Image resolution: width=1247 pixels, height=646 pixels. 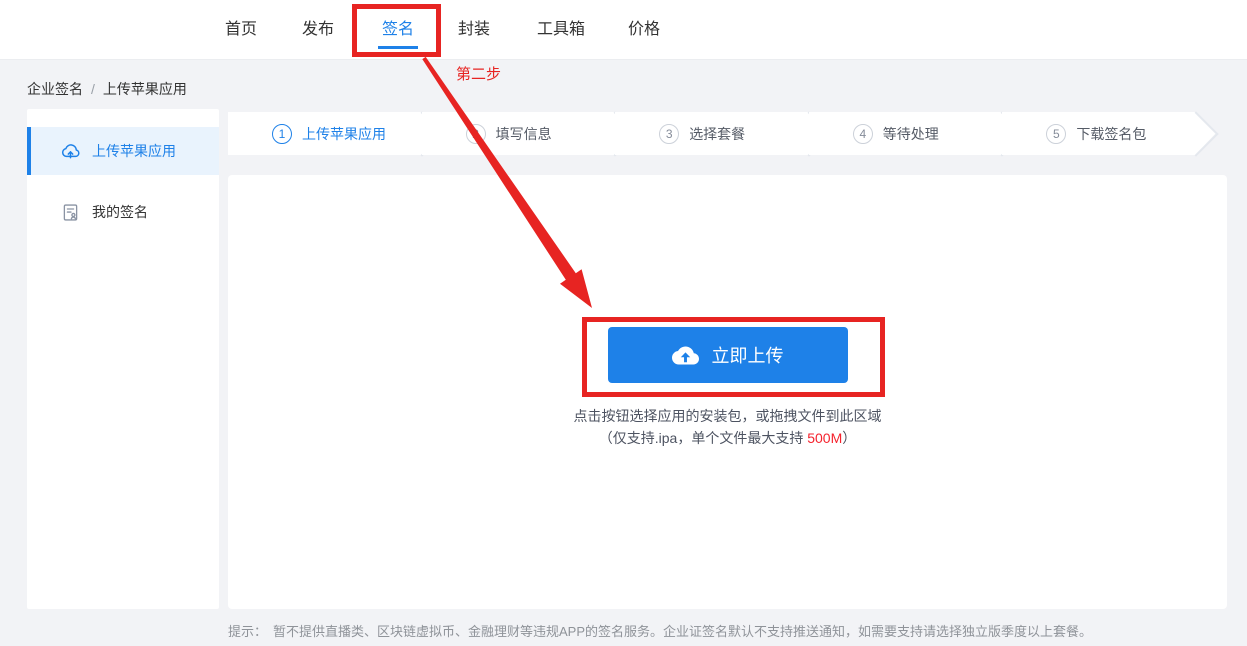 What do you see at coordinates (1111, 133) in the screenshot?
I see `step-label: 下载签名包` at bounding box center [1111, 133].